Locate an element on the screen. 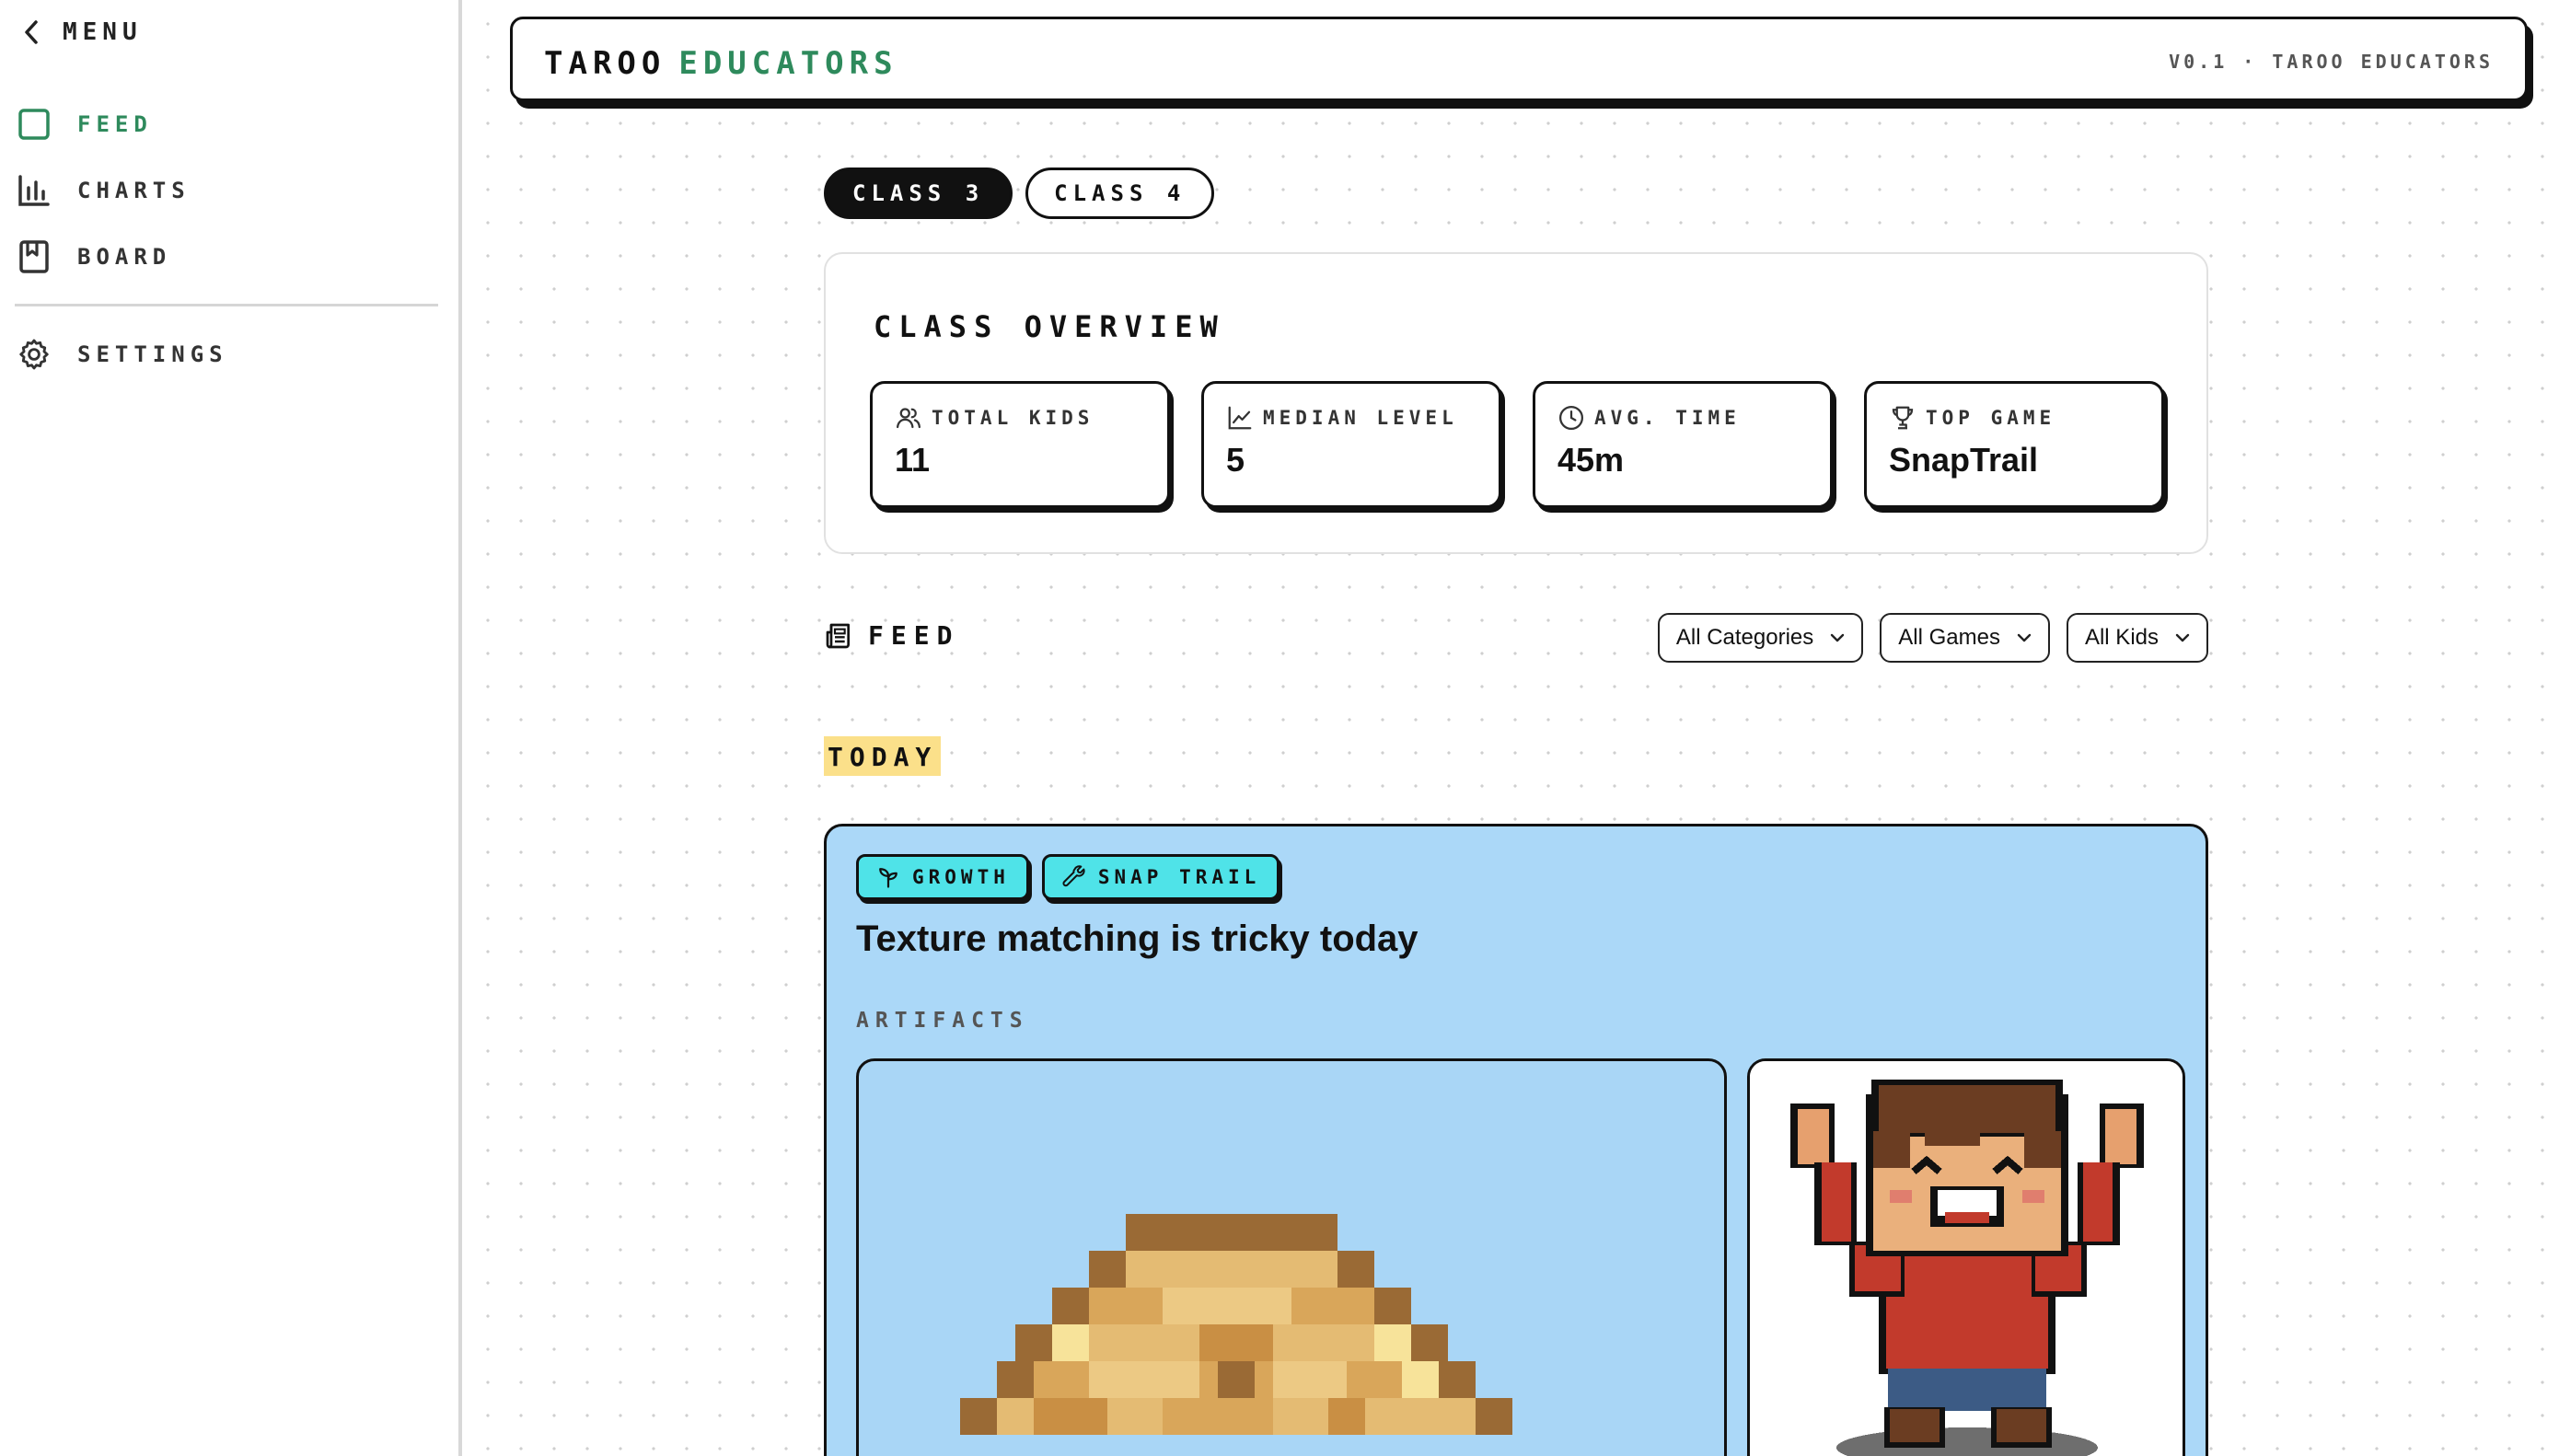 The image size is (2559, 1456). sidebar-item-board: BOARD is located at coordinates (94, 256).